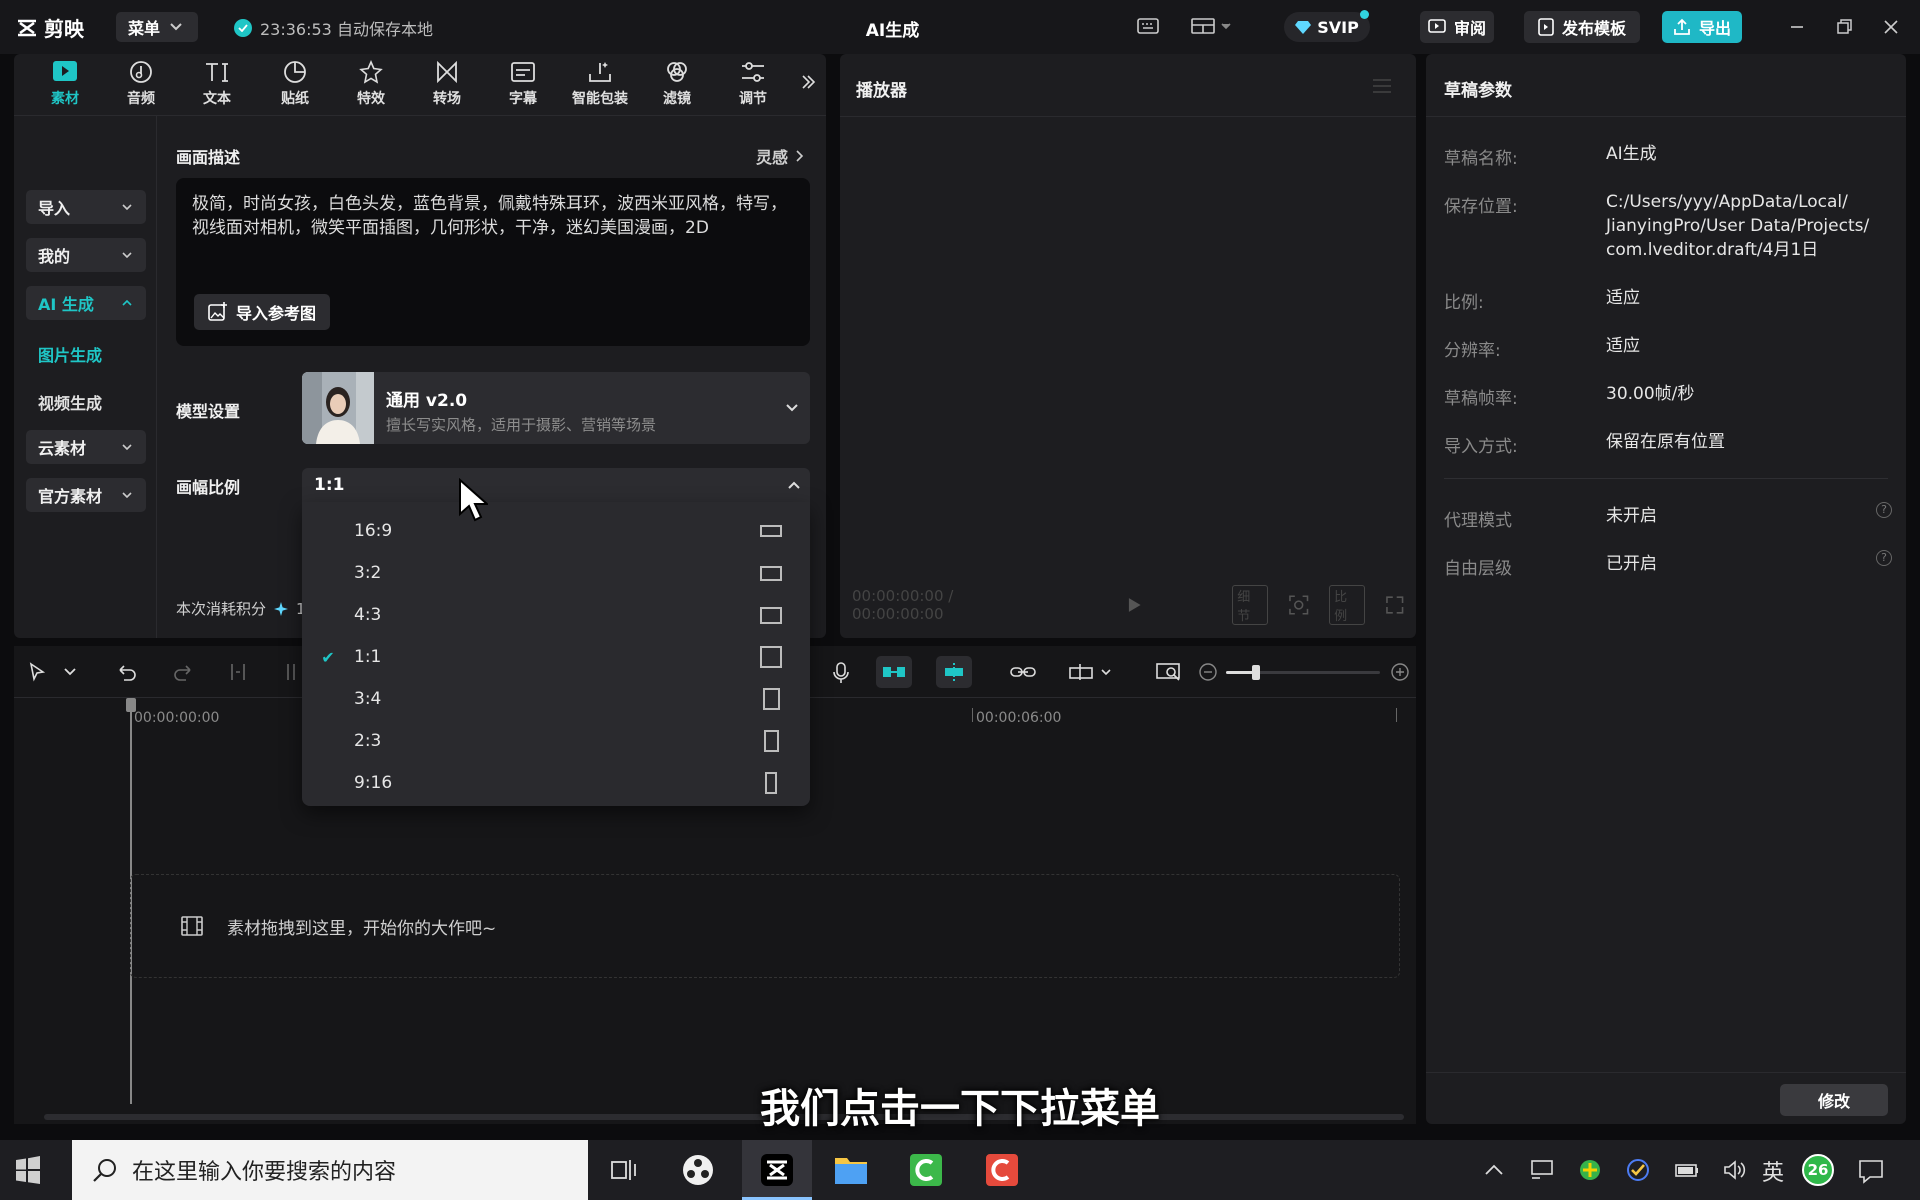 Image resolution: width=1920 pixels, height=1200 pixels. What do you see at coordinates (1457, 27) in the screenshot?
I see `review-button: 审阅` at bounding box center [1457, 27].